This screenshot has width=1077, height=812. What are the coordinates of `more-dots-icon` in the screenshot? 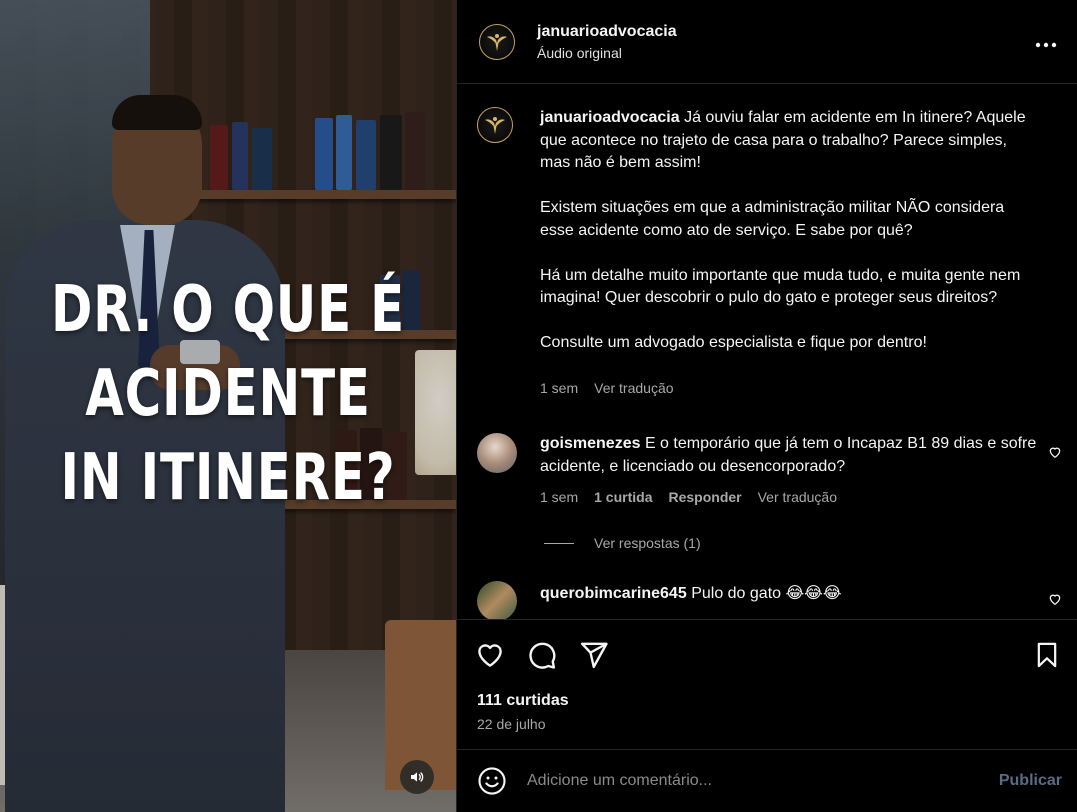 It's located at (1046, 45).